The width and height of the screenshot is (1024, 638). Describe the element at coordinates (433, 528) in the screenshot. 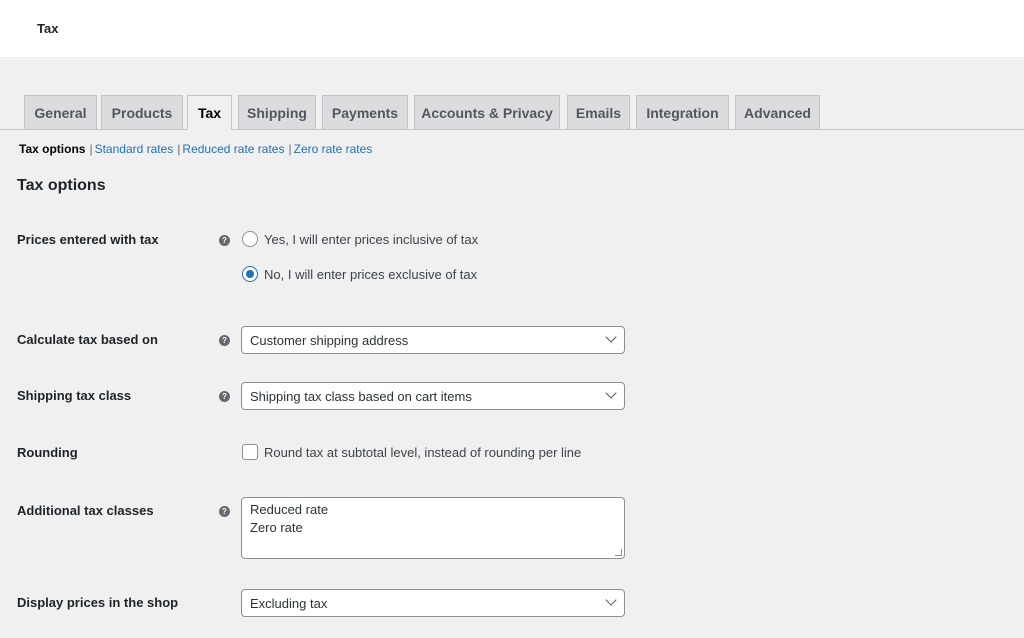

I see `additional-tax-classes-textarea: Reduced rate Zero rate` at that location.